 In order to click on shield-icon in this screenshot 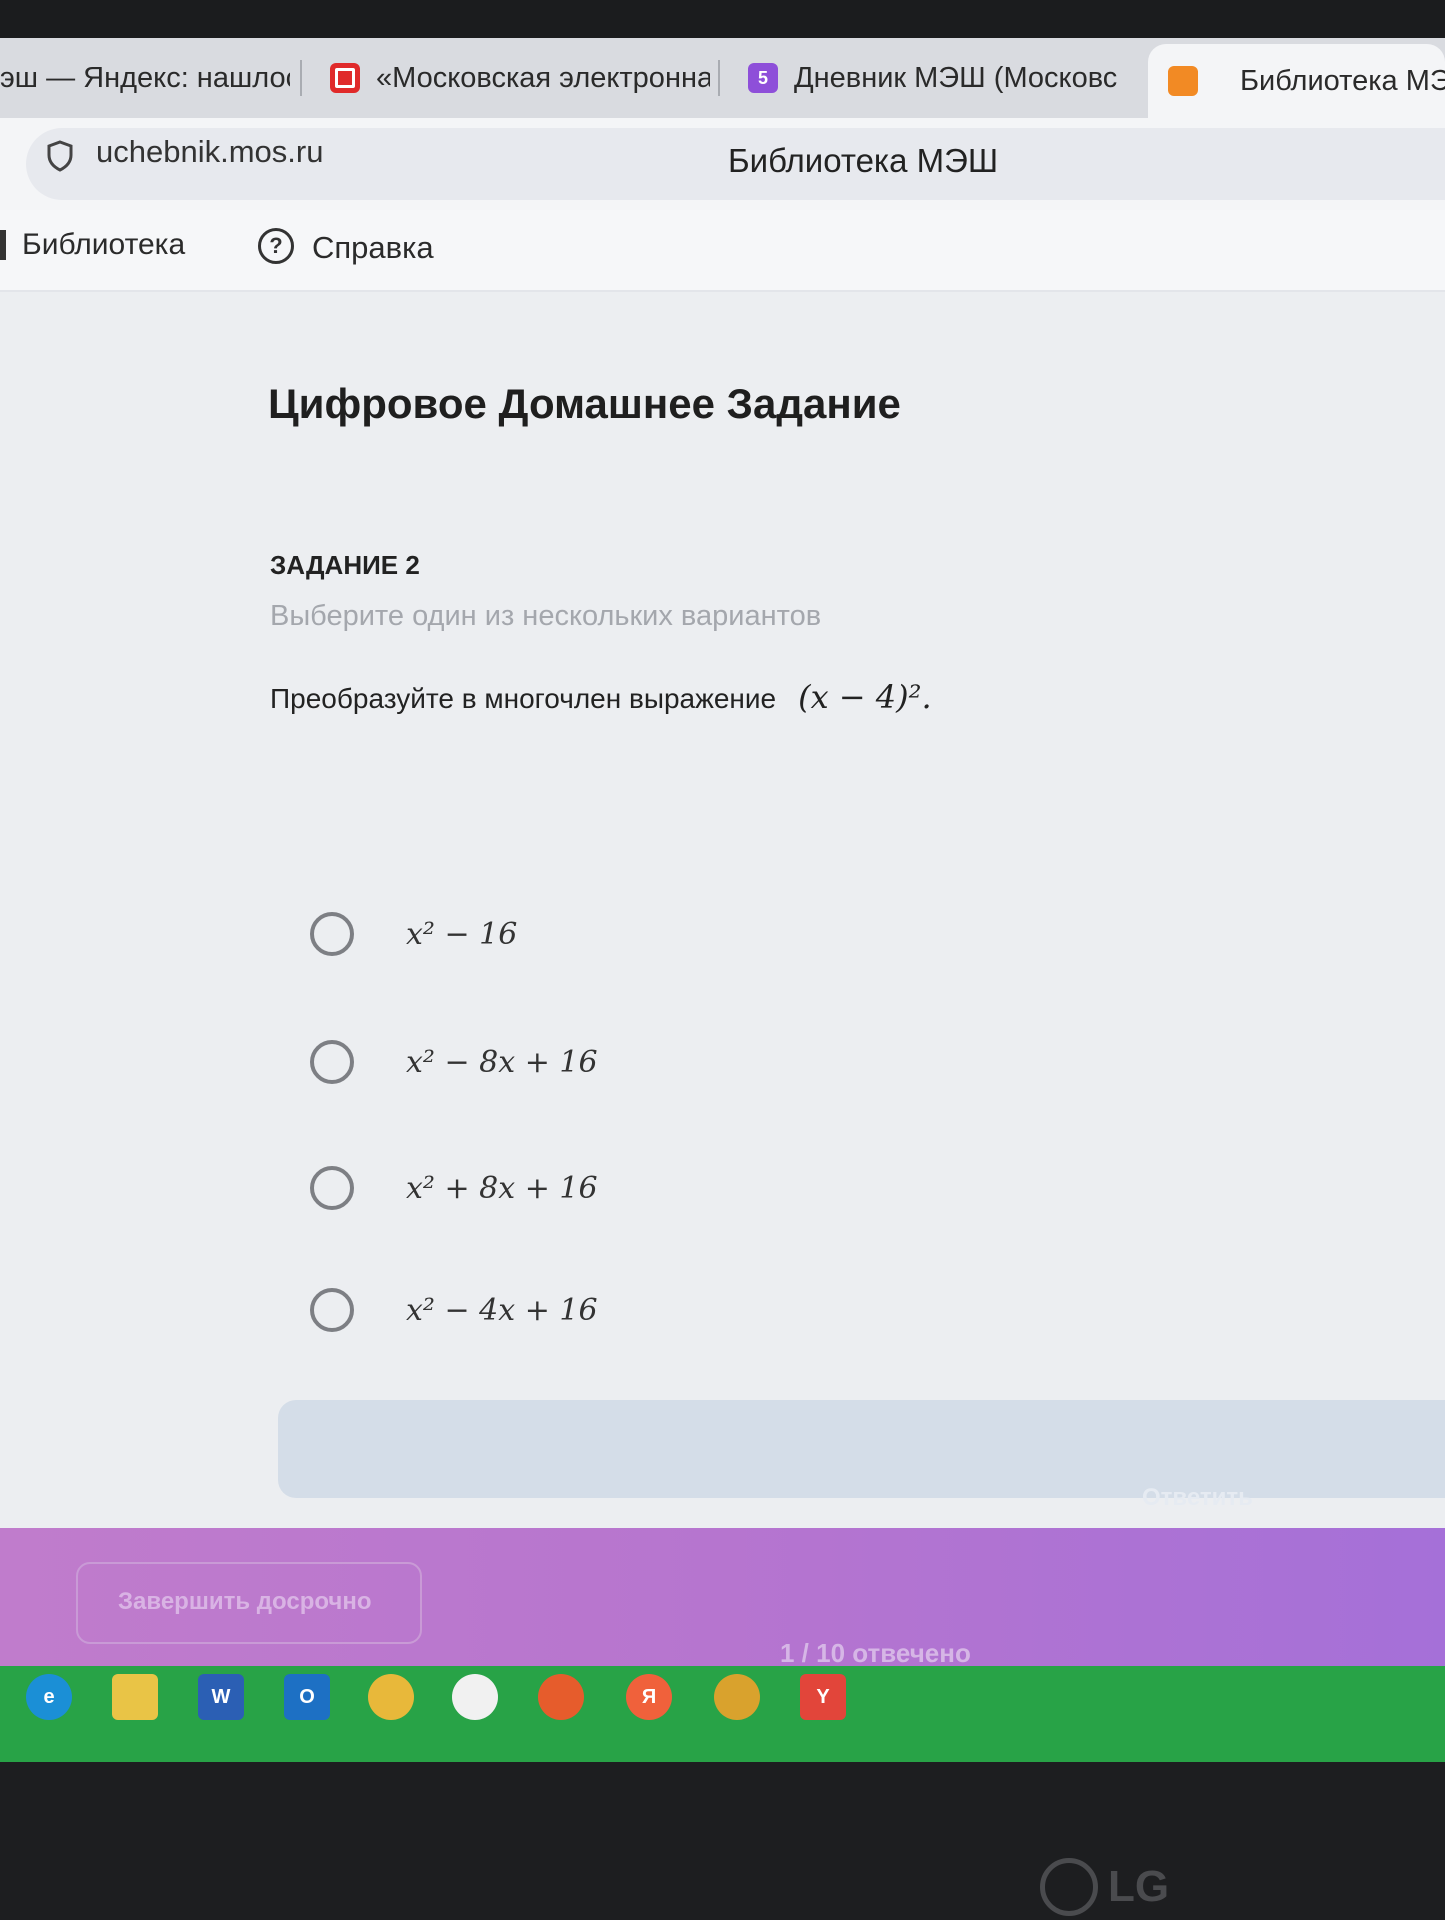, I will do `click(60, 156)`.